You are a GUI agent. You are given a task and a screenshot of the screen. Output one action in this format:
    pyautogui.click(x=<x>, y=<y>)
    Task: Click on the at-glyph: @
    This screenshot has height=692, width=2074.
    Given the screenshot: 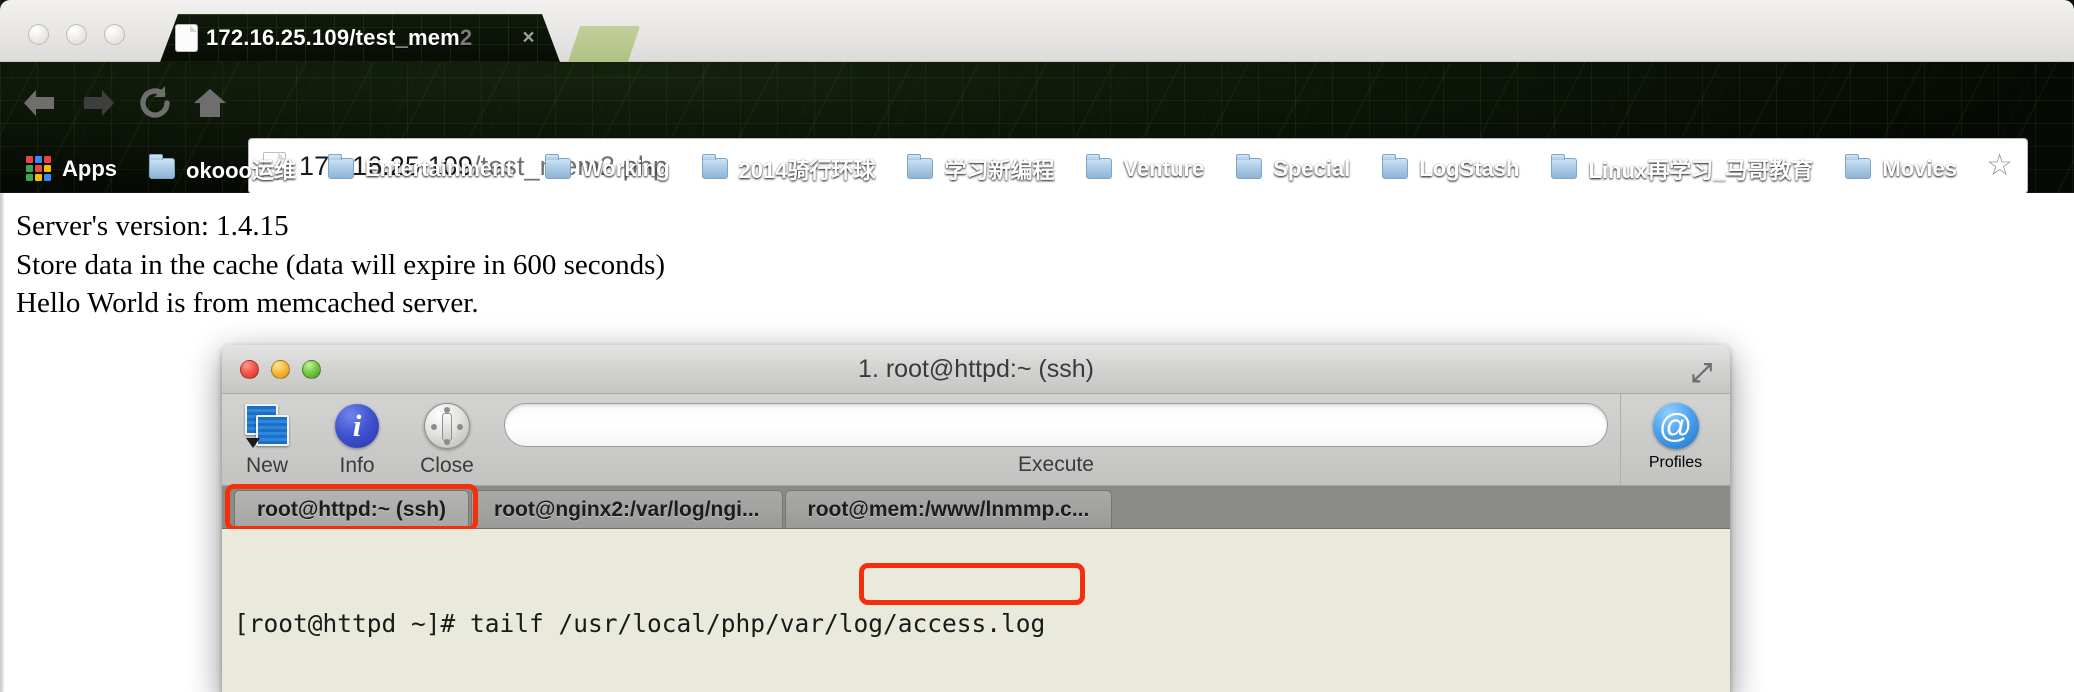 What is the action you would take?
    pyautogui.click(x=1675, y=426)
    